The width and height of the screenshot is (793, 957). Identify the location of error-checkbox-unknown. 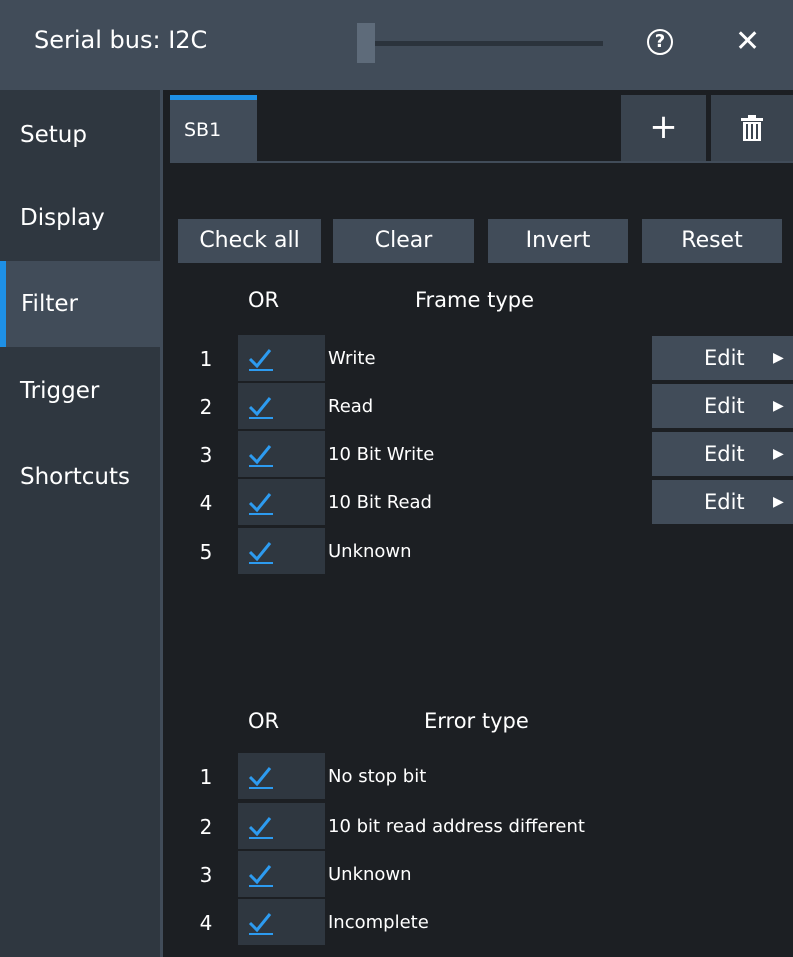
(281, 874).